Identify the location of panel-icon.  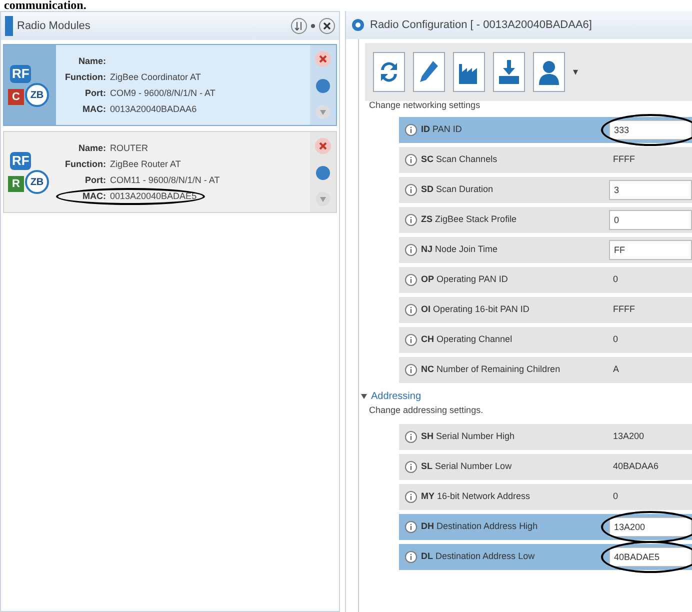
(9, 26).